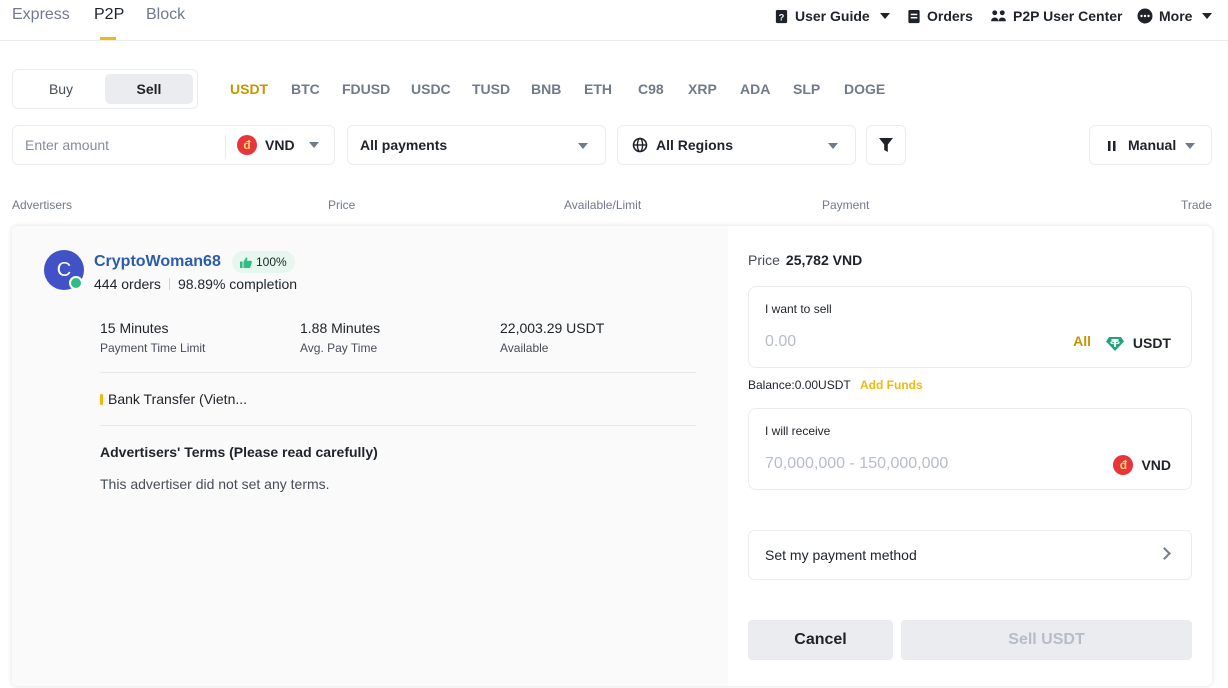 This screenshot has width=1228, height=688. I want to click on advertiser-stats: 444 orders 98.89% completion, so click(195, 284).